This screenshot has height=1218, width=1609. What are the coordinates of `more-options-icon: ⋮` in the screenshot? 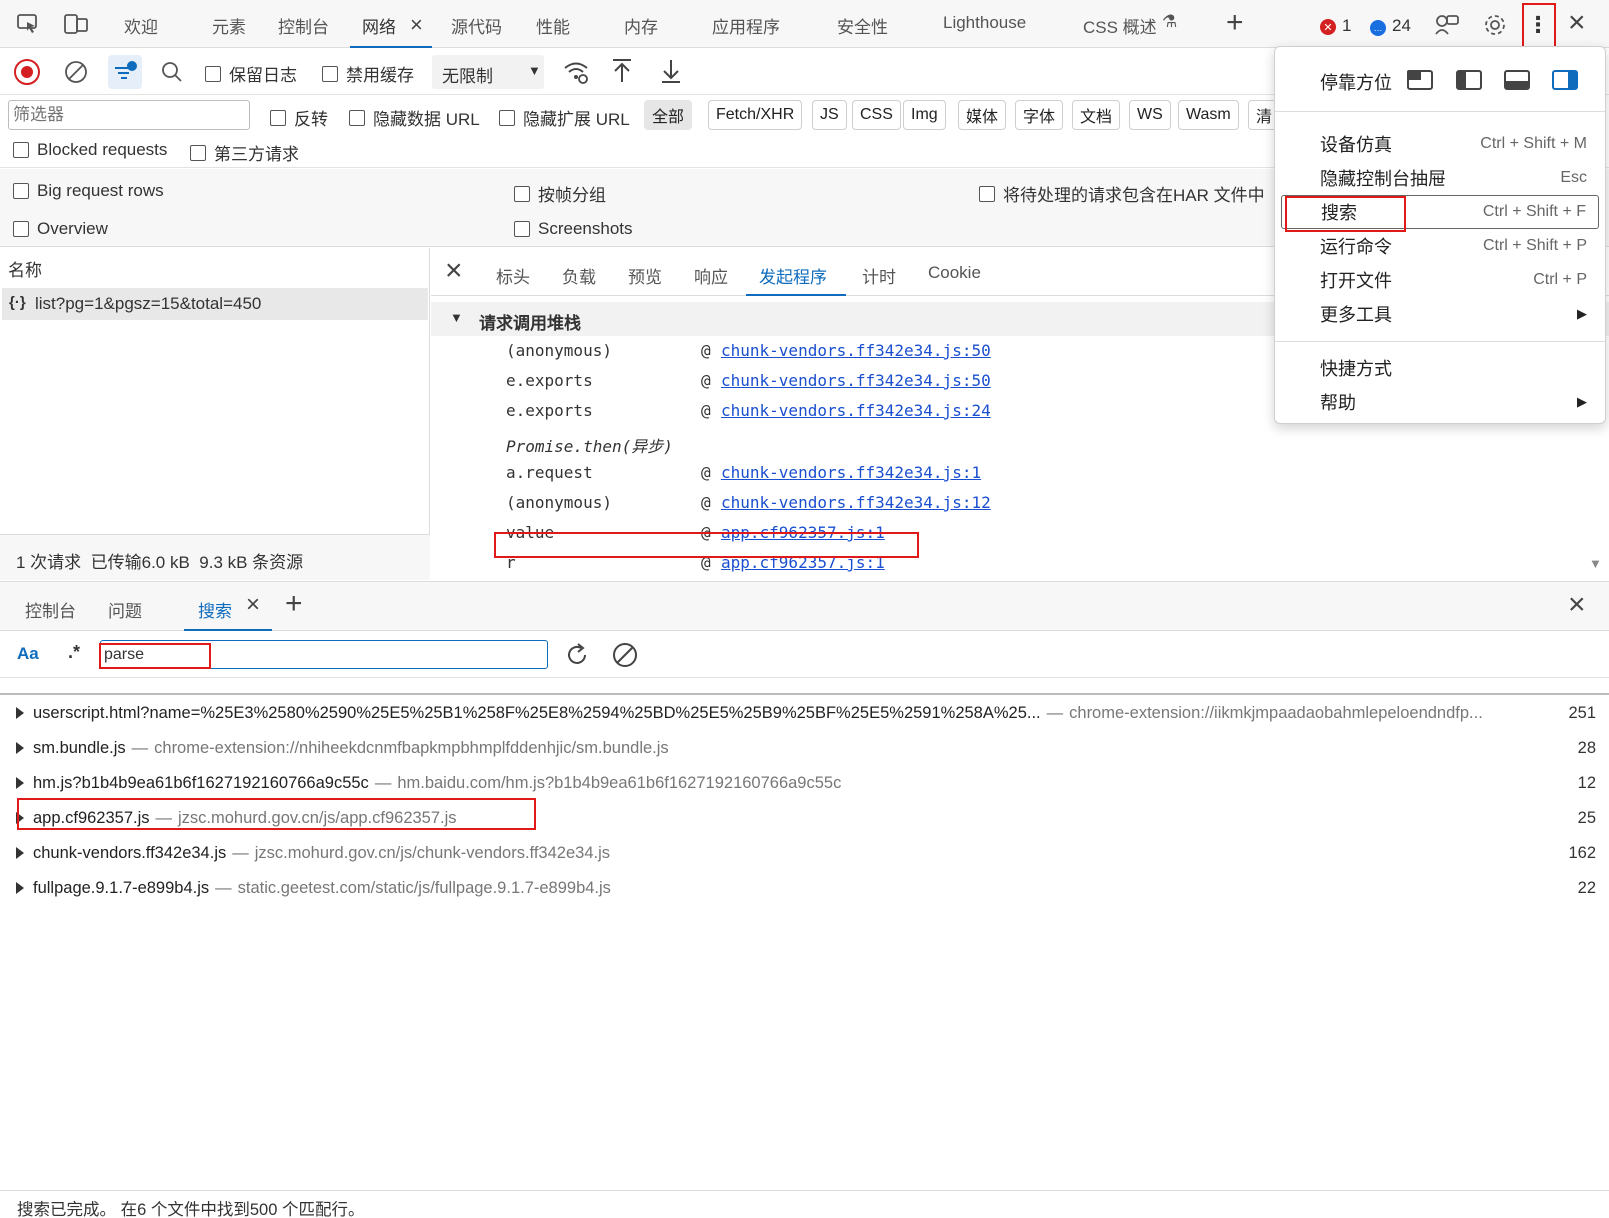 It's located at (1538, 25).